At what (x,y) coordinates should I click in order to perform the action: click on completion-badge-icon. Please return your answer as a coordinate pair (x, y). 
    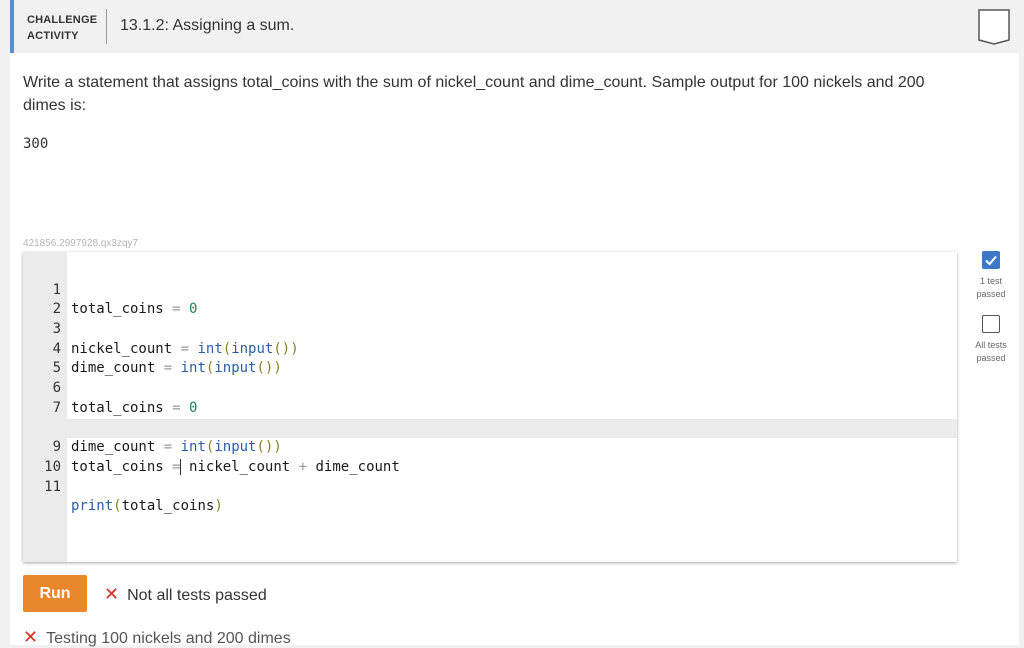
    Looking at the image, I should click on (994, 27).